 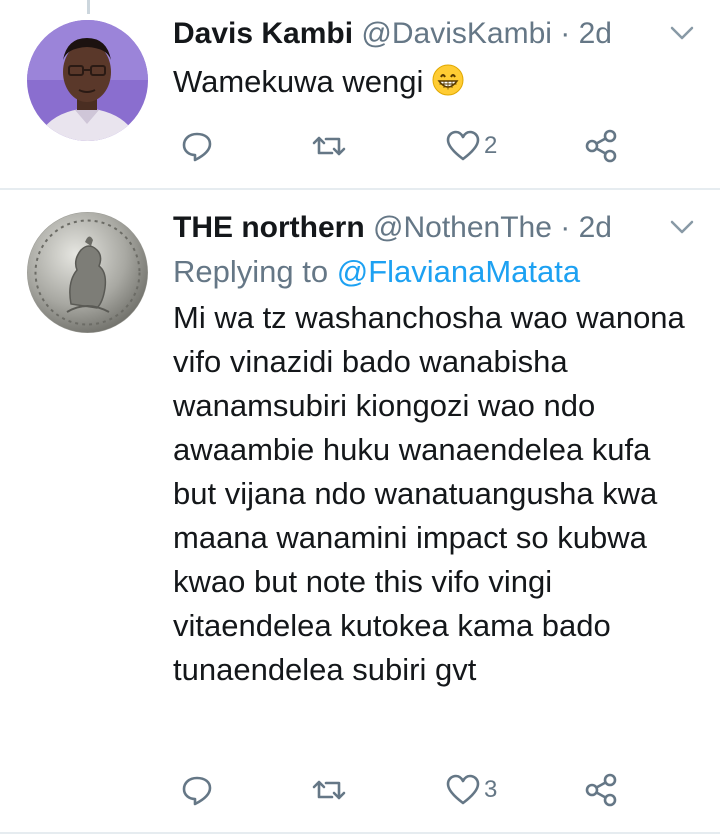 I want to click on like-button: 2, so click(x=471, y=146).